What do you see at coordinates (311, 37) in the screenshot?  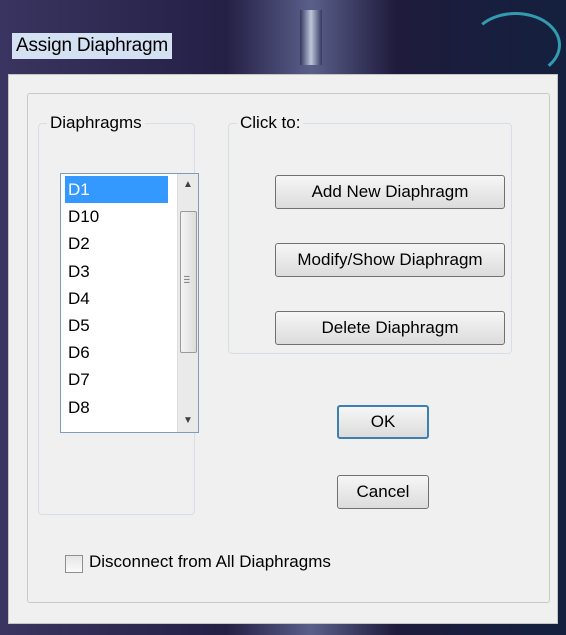 I see `background-light-streak` at bounding box center [311, 37].